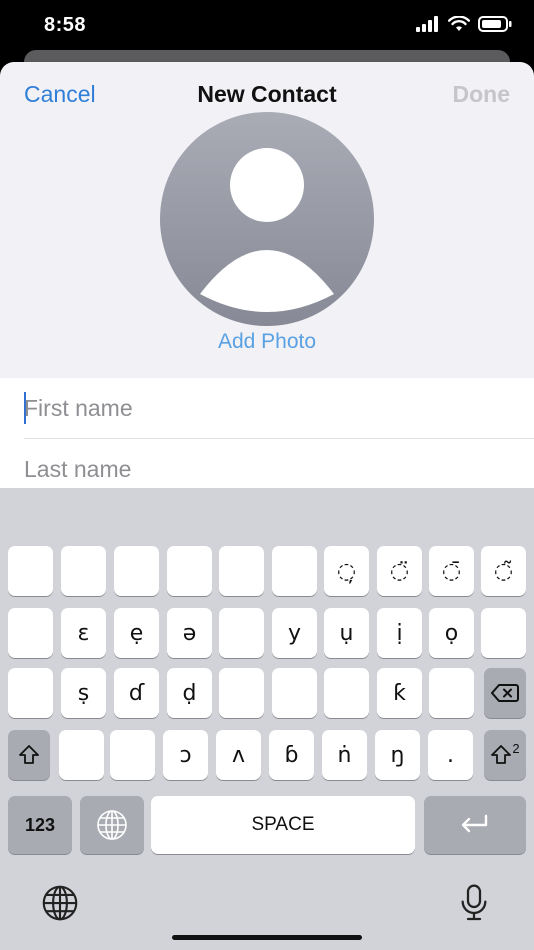 This screenshot has height=950, width=534. Describe the element at coordinates (346, 633) in the screenshot. I see `key: ụ` at that location.